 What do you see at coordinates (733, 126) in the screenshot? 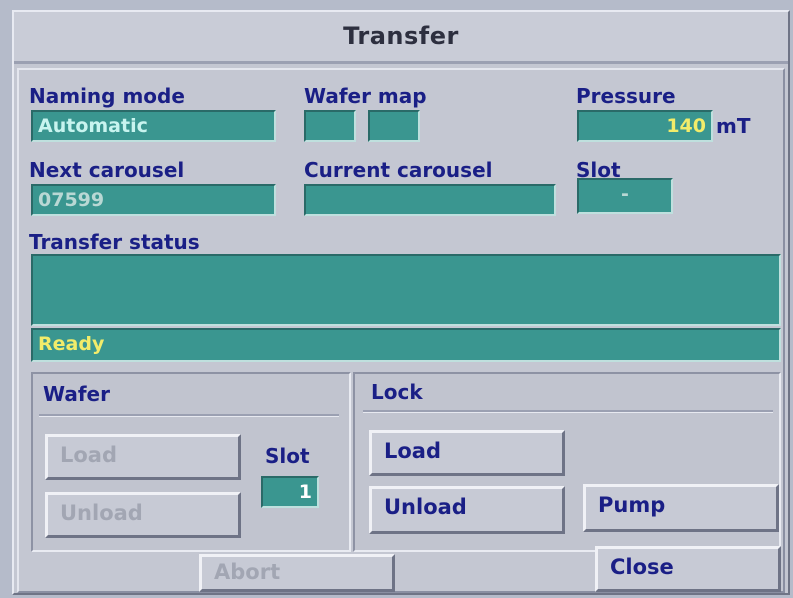
I see `pressure-unit: mT` at bounding box center [733, 126].